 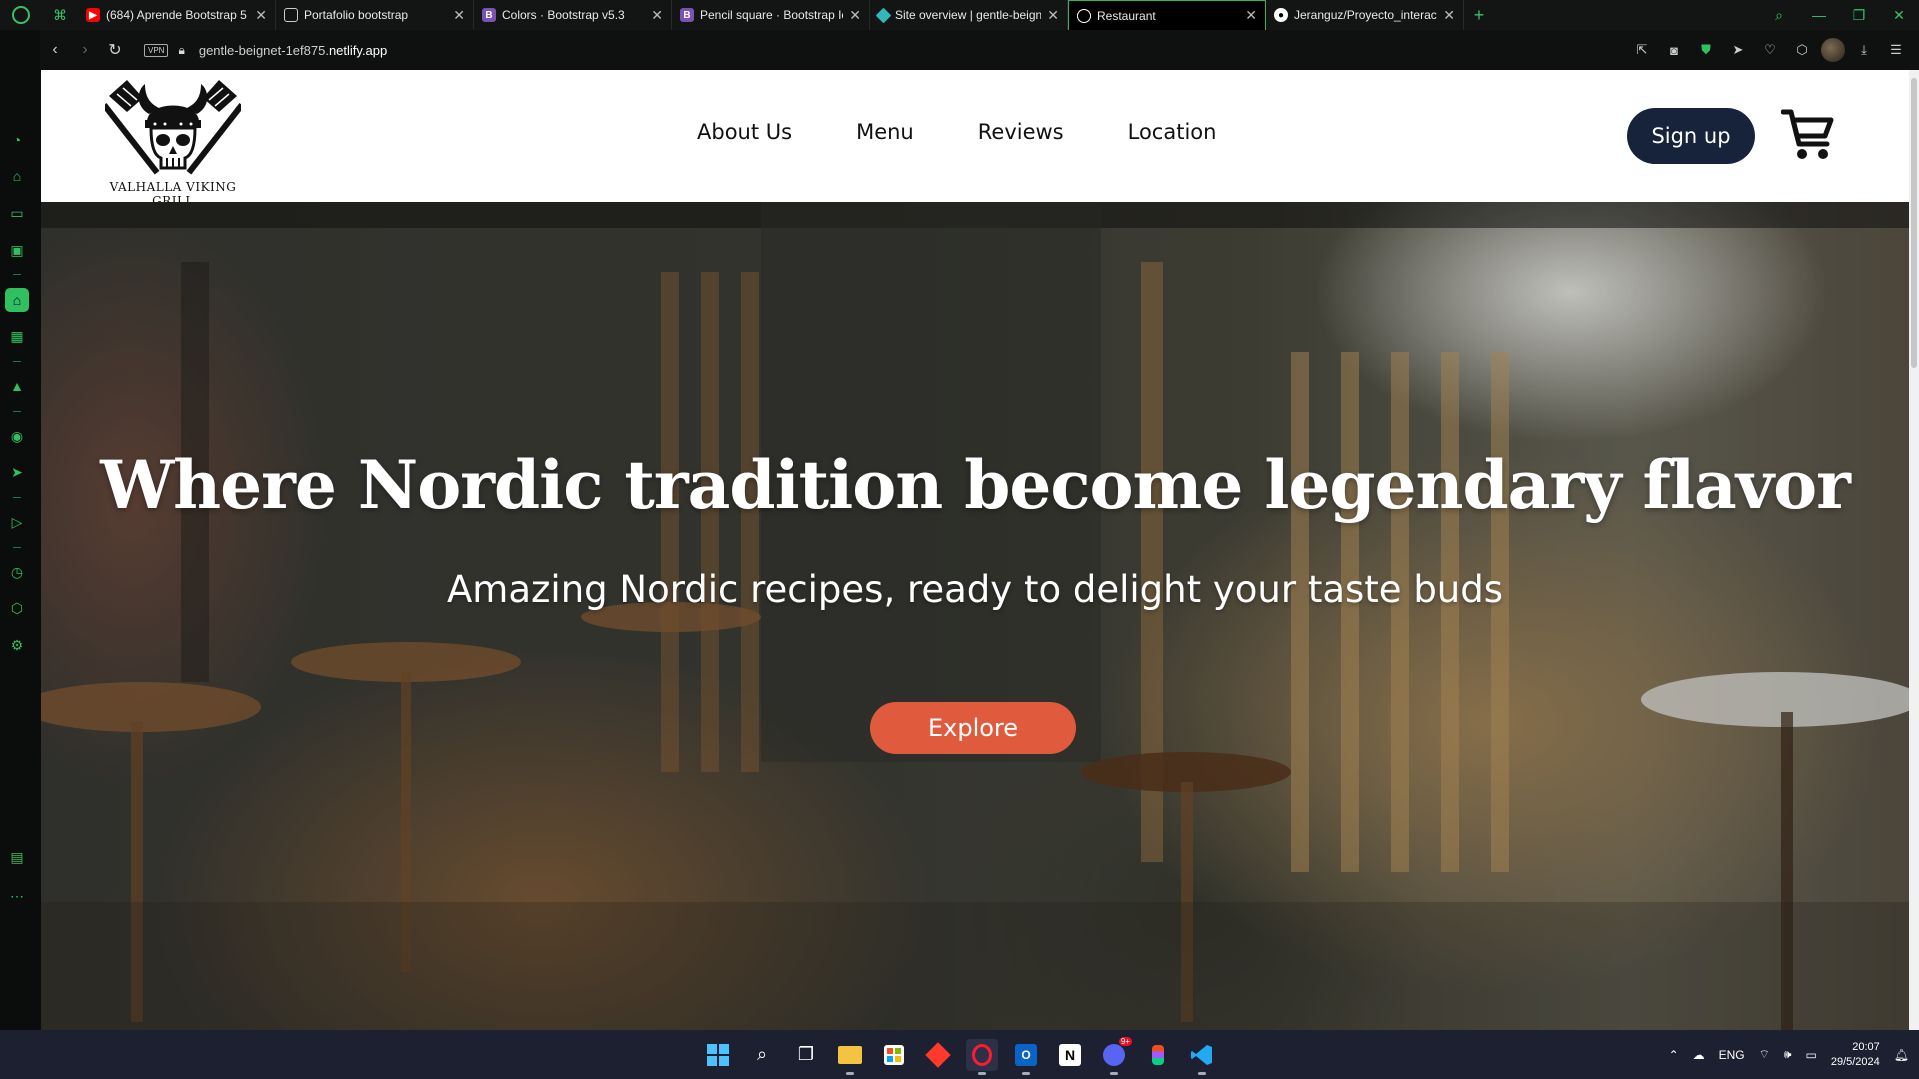 What do you see at coordinates (718, 1055) in the screenshot?
I see `windows-start-icon` at bounding box center [718, 1055].